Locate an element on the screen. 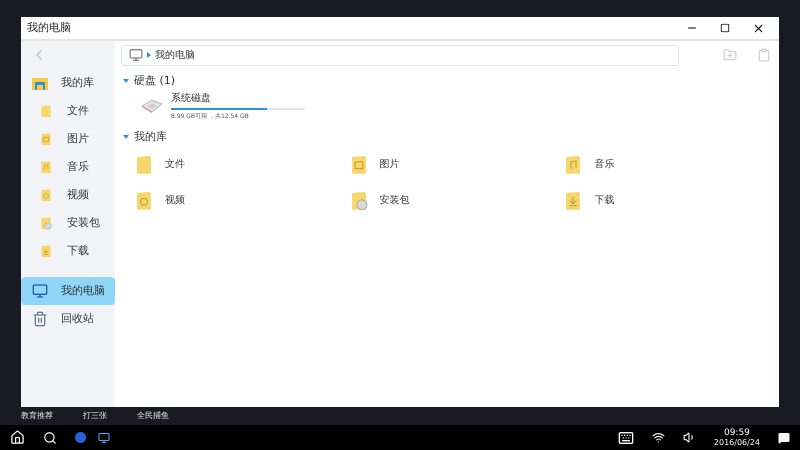 This screenshot has height=450, width=800. sidebar-item: 视频 is located at coordinates (68, 195).